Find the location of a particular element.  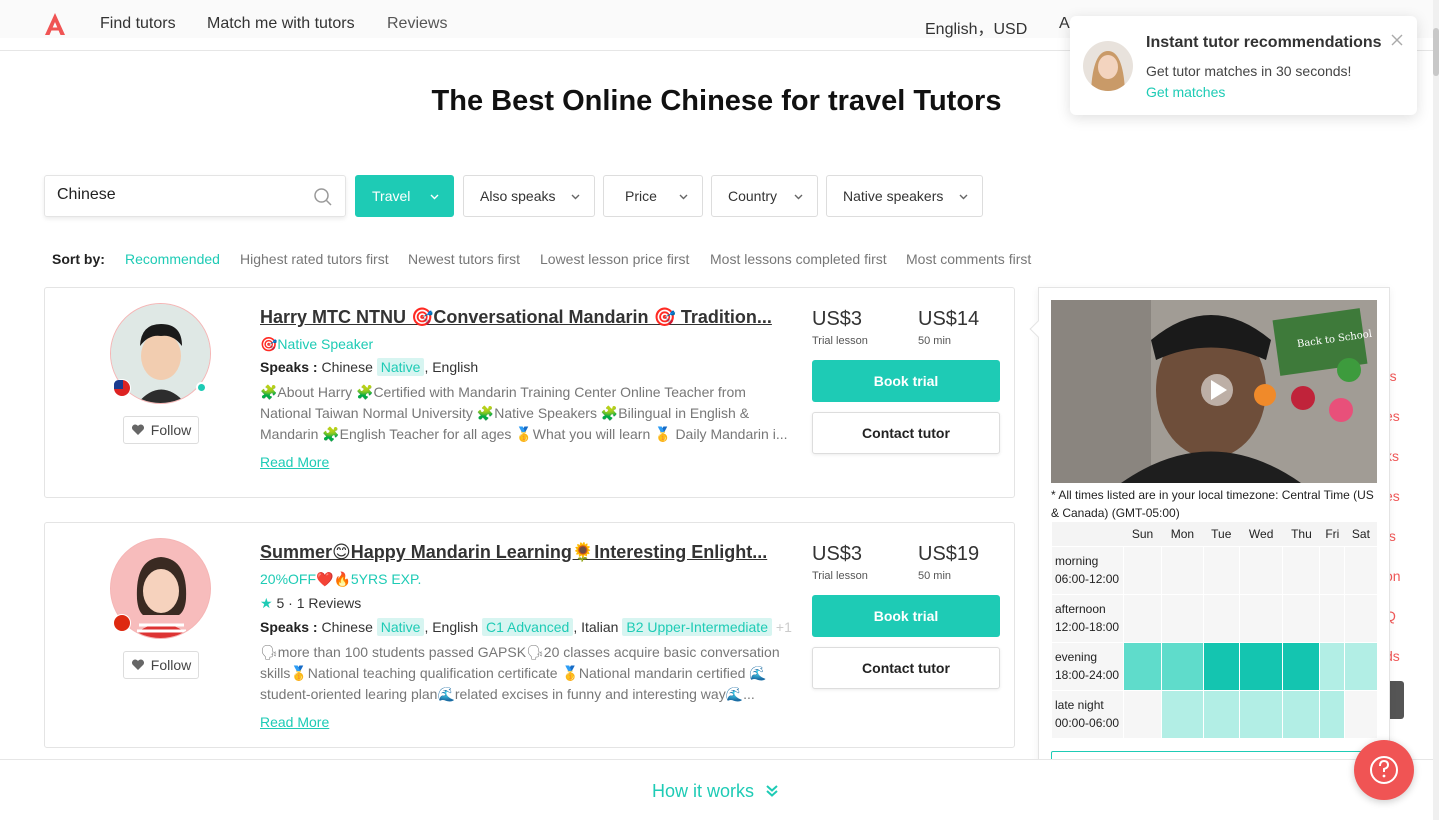

scrollbar-thumb is located at coordinates (1436, 52).